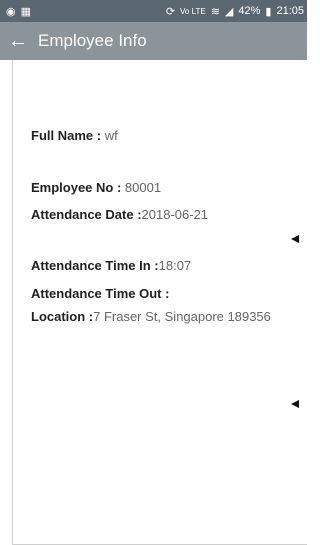  What do you see at coordinates (295, 239) in the screenshot?
I see `pointer-arrow-icon` at bounding box center [295, 239].